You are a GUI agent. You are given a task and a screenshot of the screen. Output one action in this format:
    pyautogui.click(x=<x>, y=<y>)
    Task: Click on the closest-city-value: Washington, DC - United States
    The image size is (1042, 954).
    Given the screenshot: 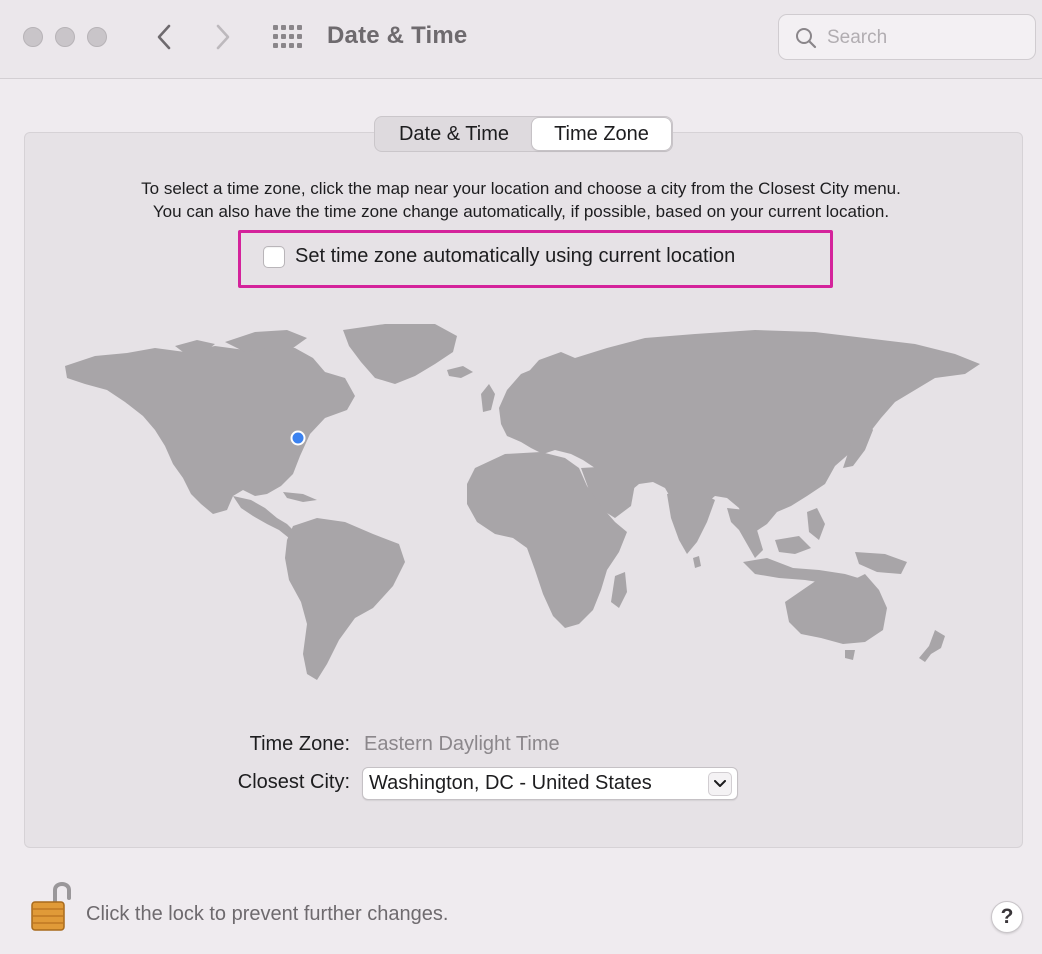 What is the action you would take?
    pyautogui.click(x=510, y=783)
    